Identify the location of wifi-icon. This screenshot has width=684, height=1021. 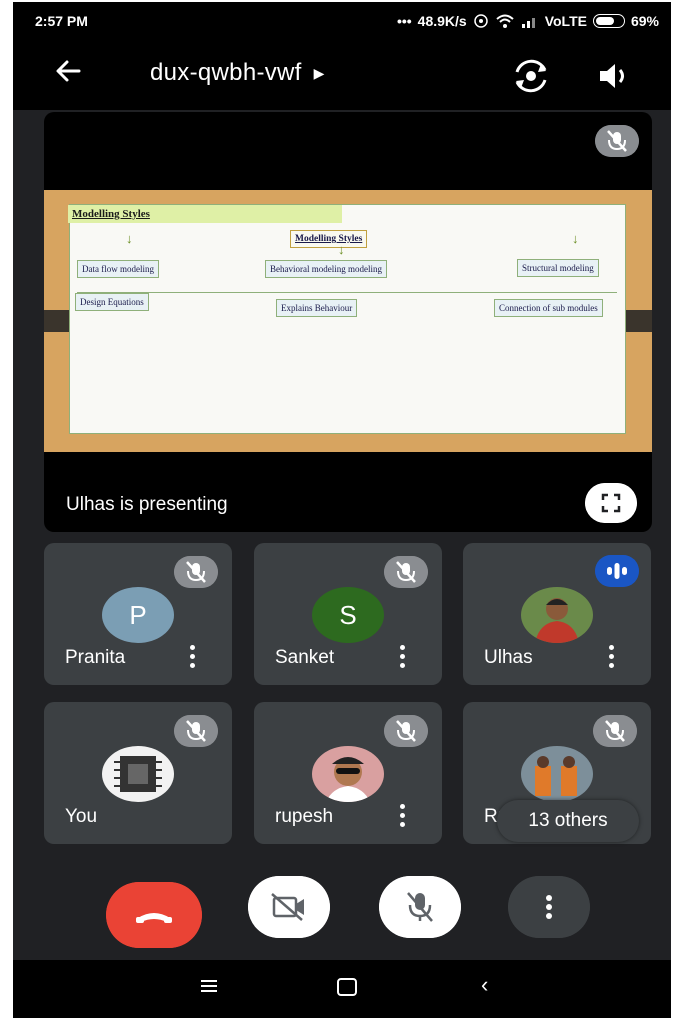
(505, 21).